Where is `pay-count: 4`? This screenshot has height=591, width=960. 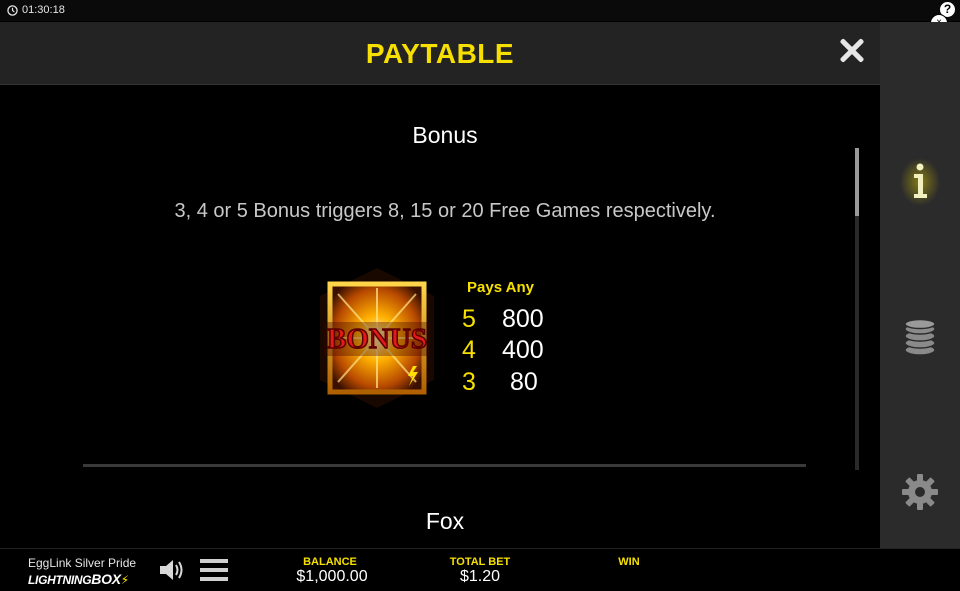 pay-count: 4 is located at coordinates (469, 350).